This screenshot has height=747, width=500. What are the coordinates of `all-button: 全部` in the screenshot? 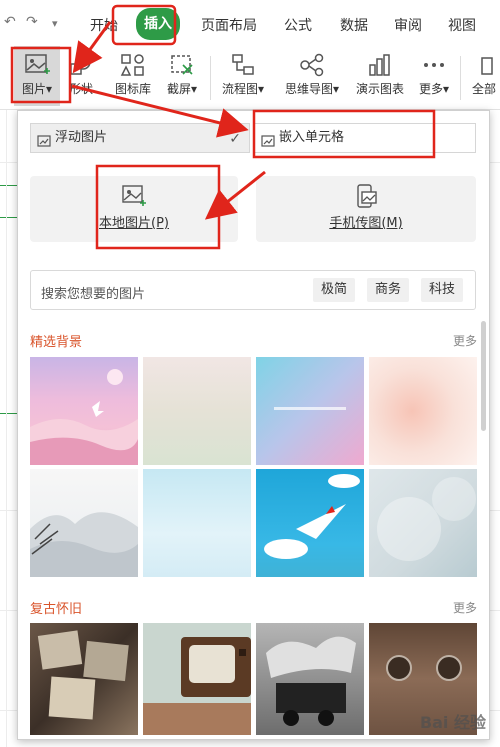 It's located at (484, 76).